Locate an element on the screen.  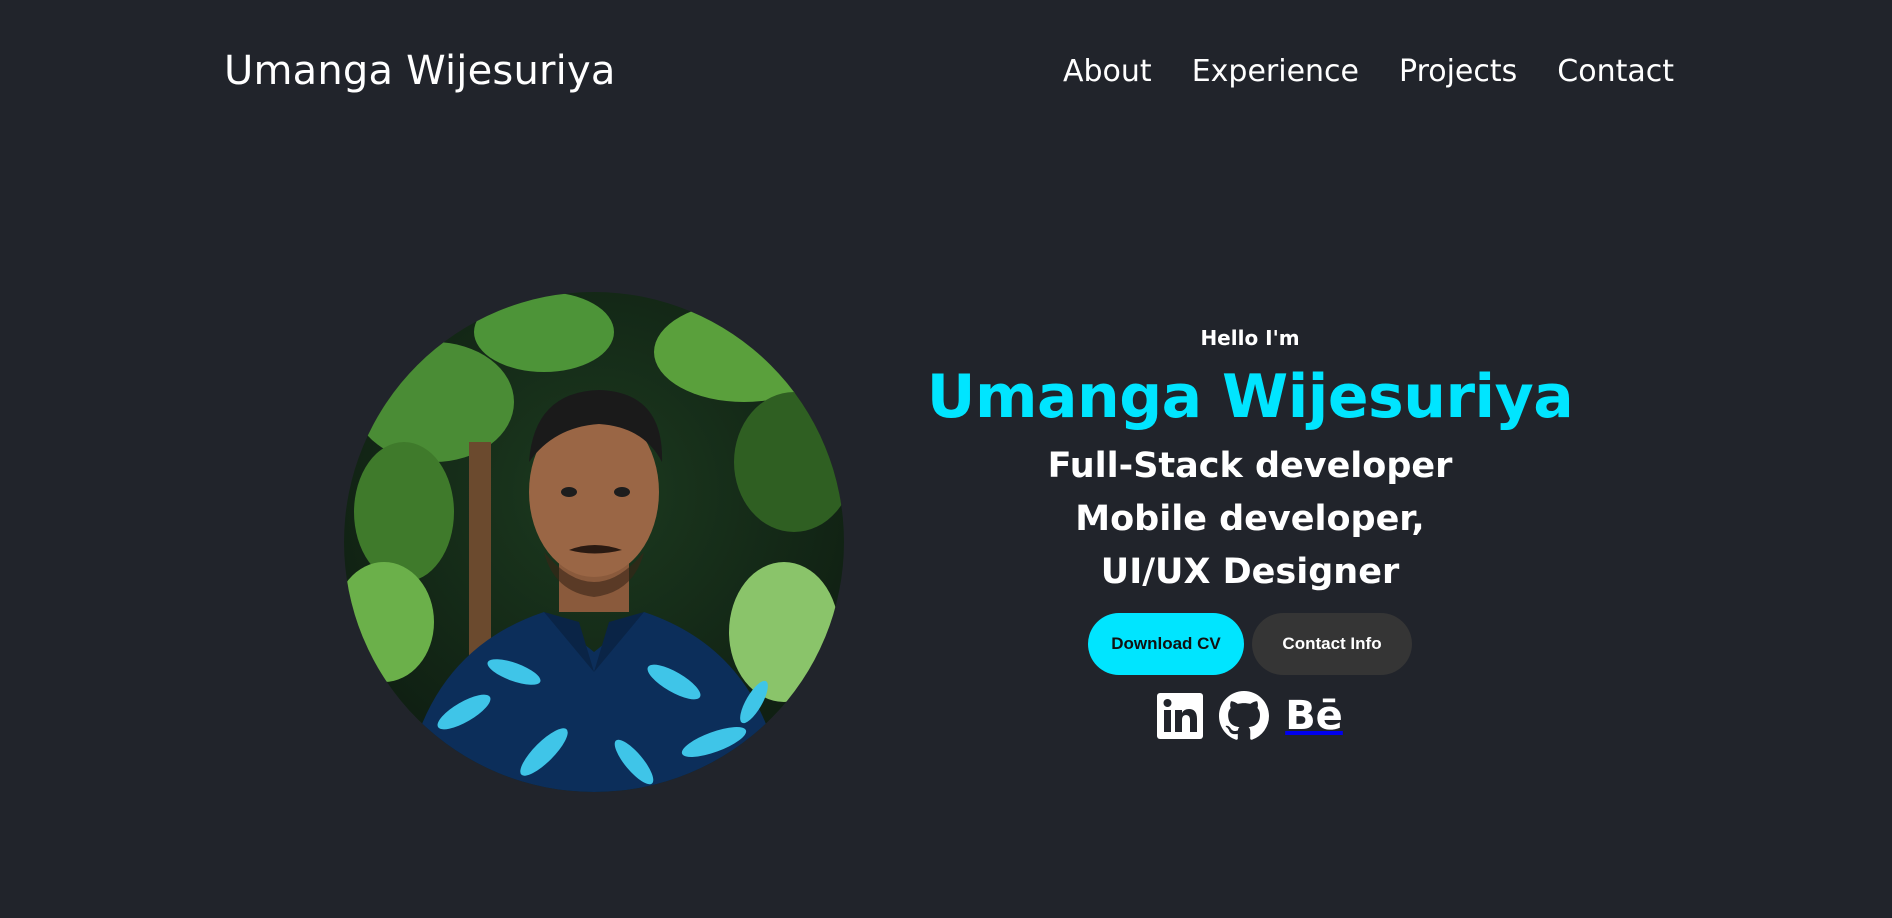
social-links: Bē is located at coordinates (1250, 716).